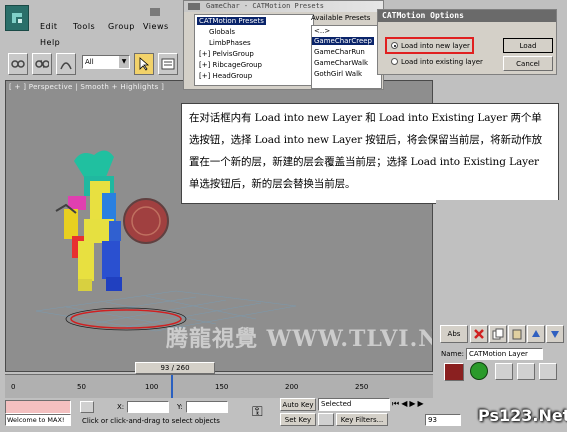  I want to click on walk-motion-icon, so click(479, 371).